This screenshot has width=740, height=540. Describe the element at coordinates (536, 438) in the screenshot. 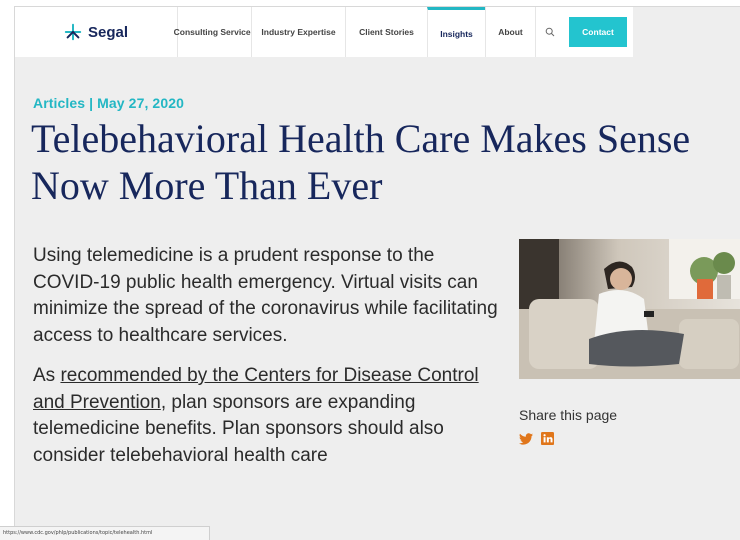

I see `share-icons` at that location.